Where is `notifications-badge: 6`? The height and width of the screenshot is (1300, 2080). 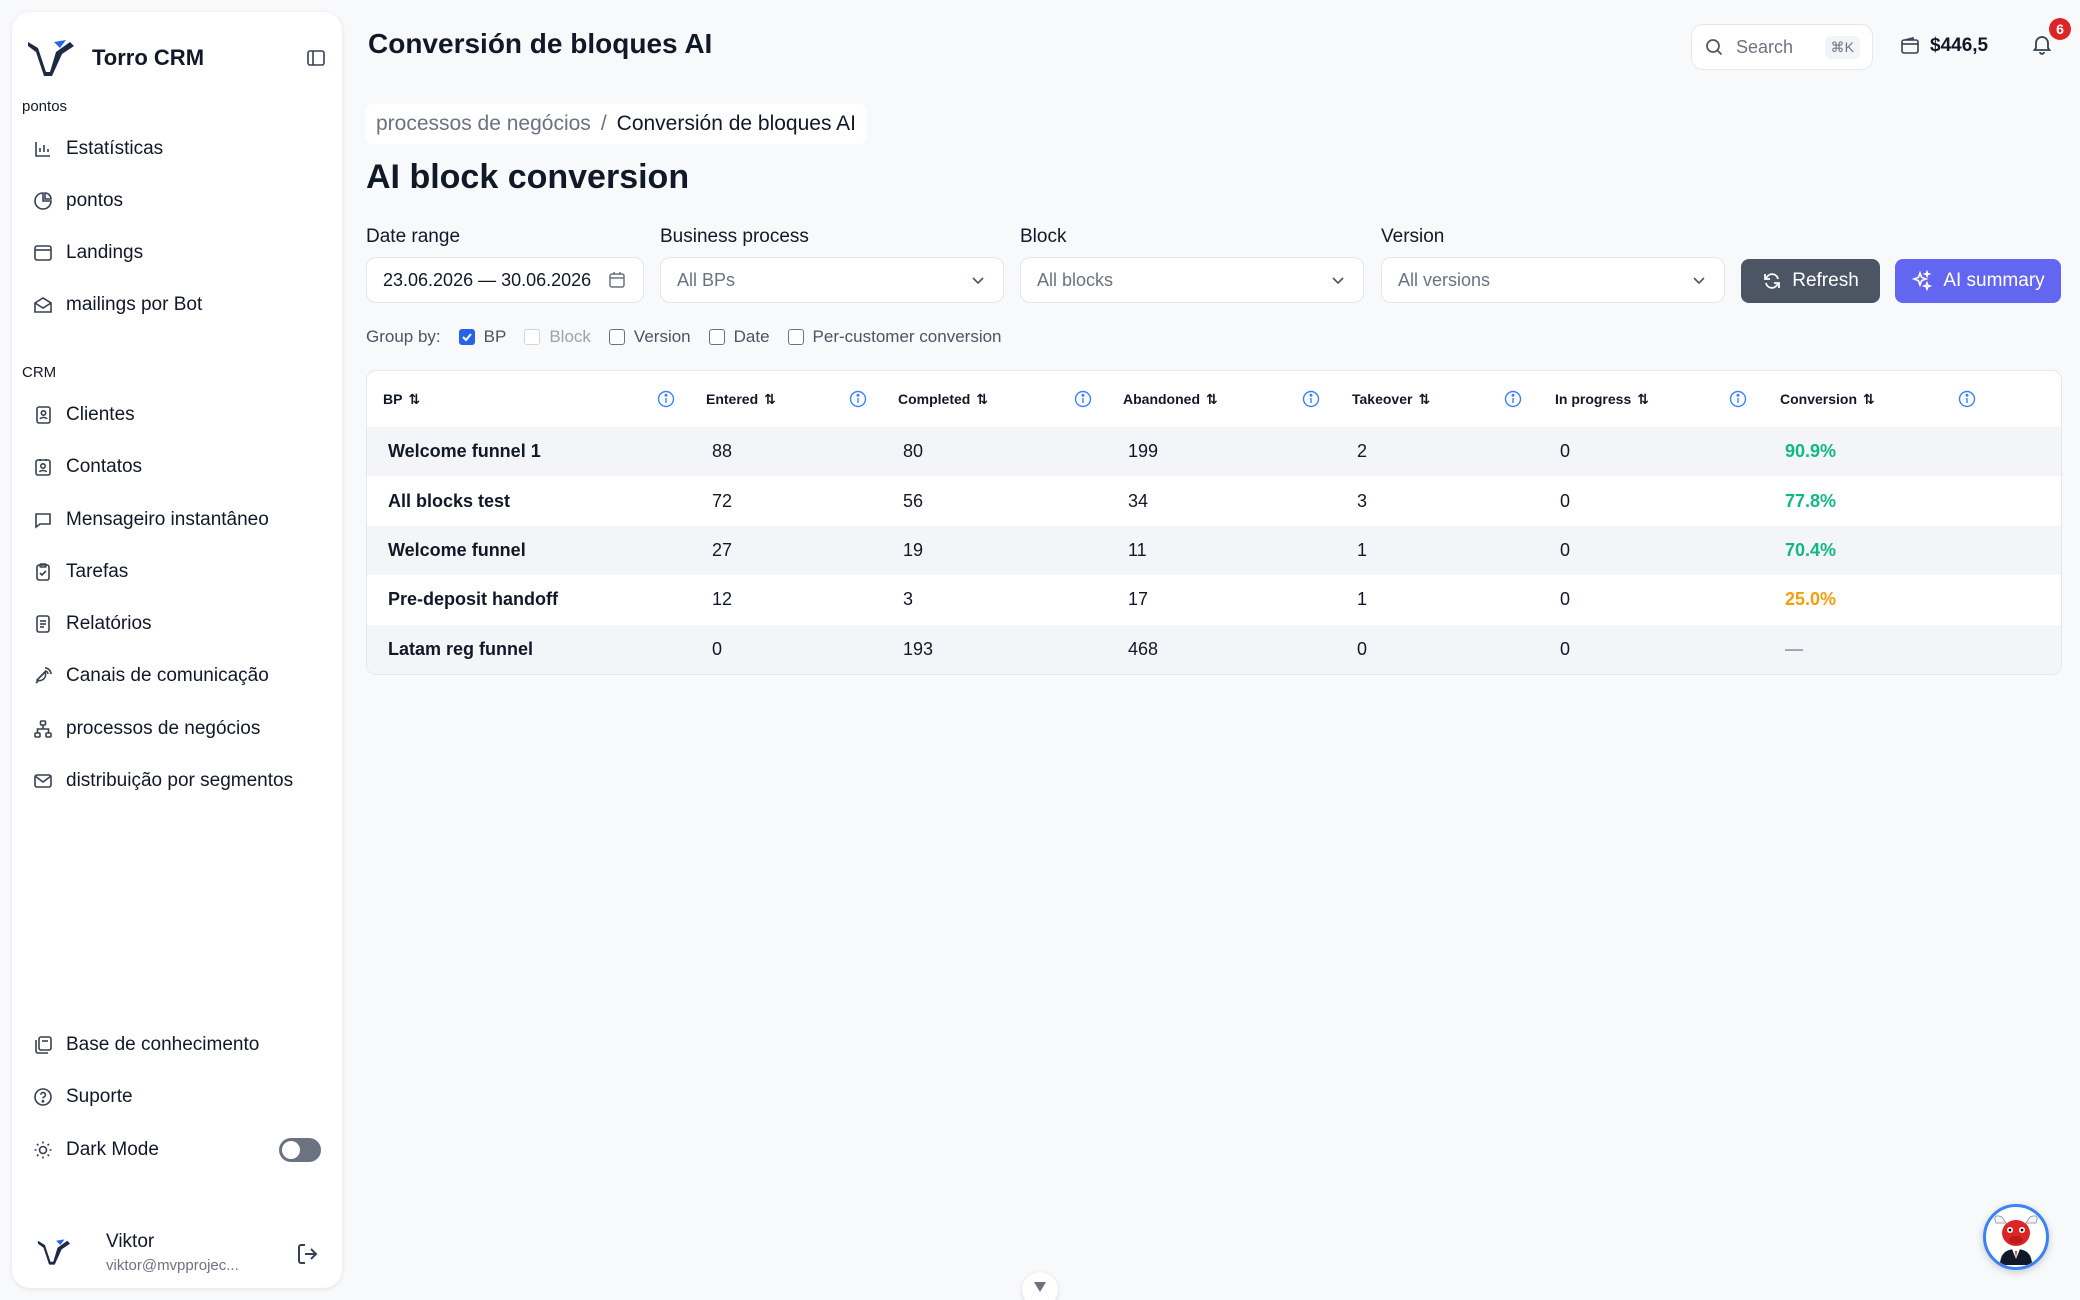
notifications-badge: 6 is located at coordinates (2060, 29).